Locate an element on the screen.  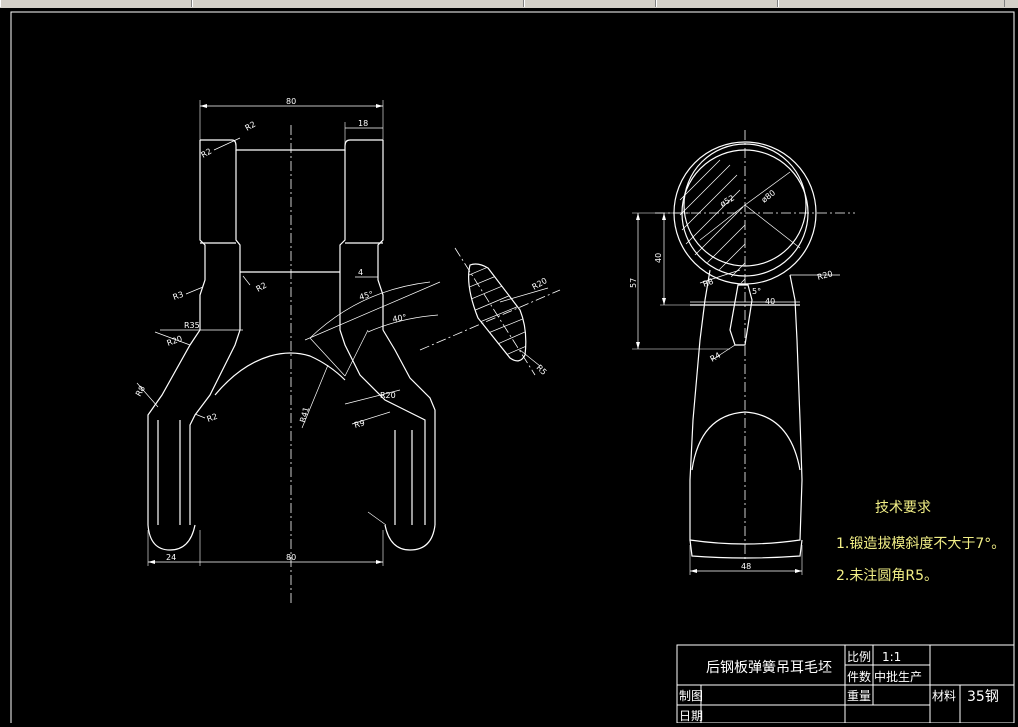
radius-r8-left: R8 is located at coordinates (140, 391).